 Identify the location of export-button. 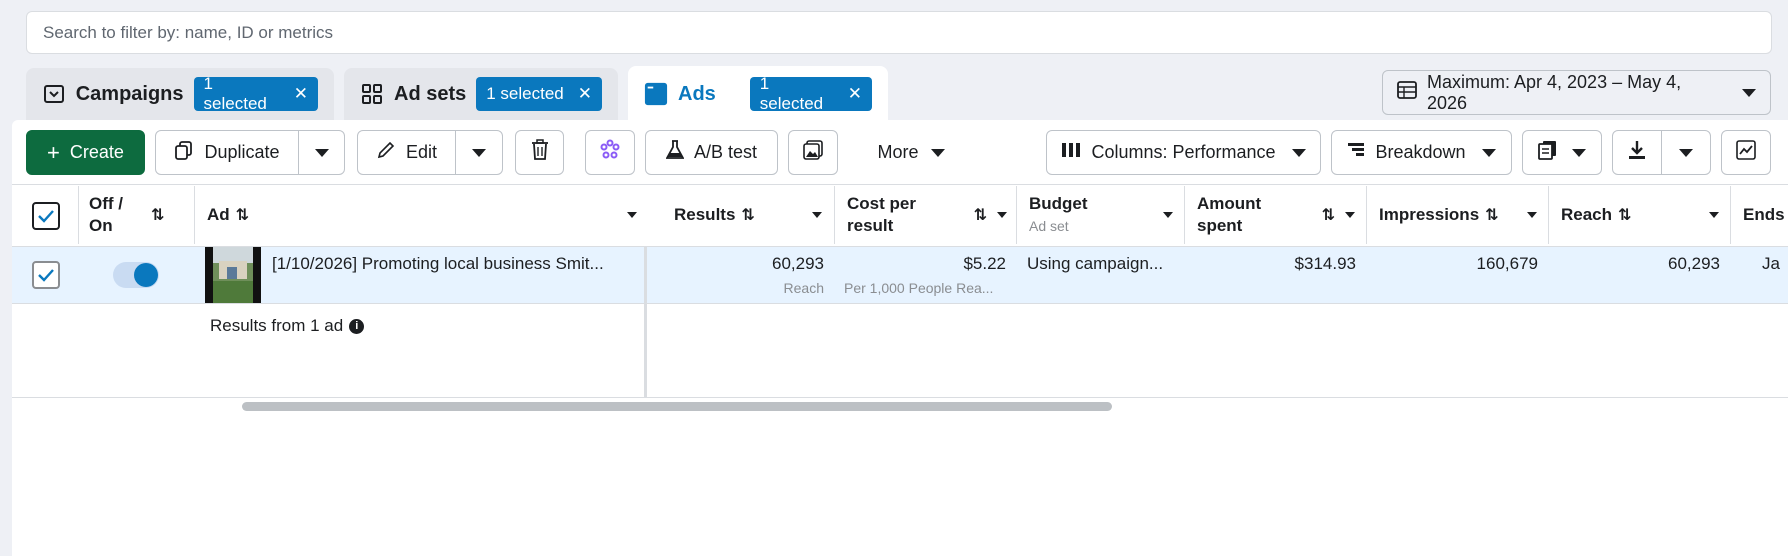
(1637, 152).